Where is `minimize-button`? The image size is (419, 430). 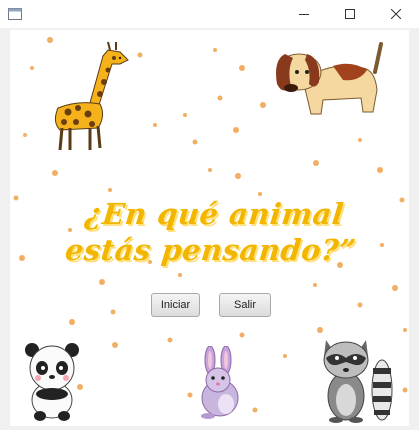
minimize-button is located at coordinates (304, 14).